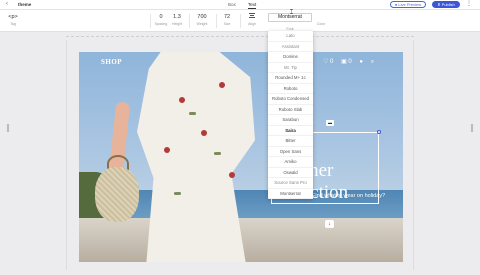  I want to click on align-control: Align, so click(252, 19).